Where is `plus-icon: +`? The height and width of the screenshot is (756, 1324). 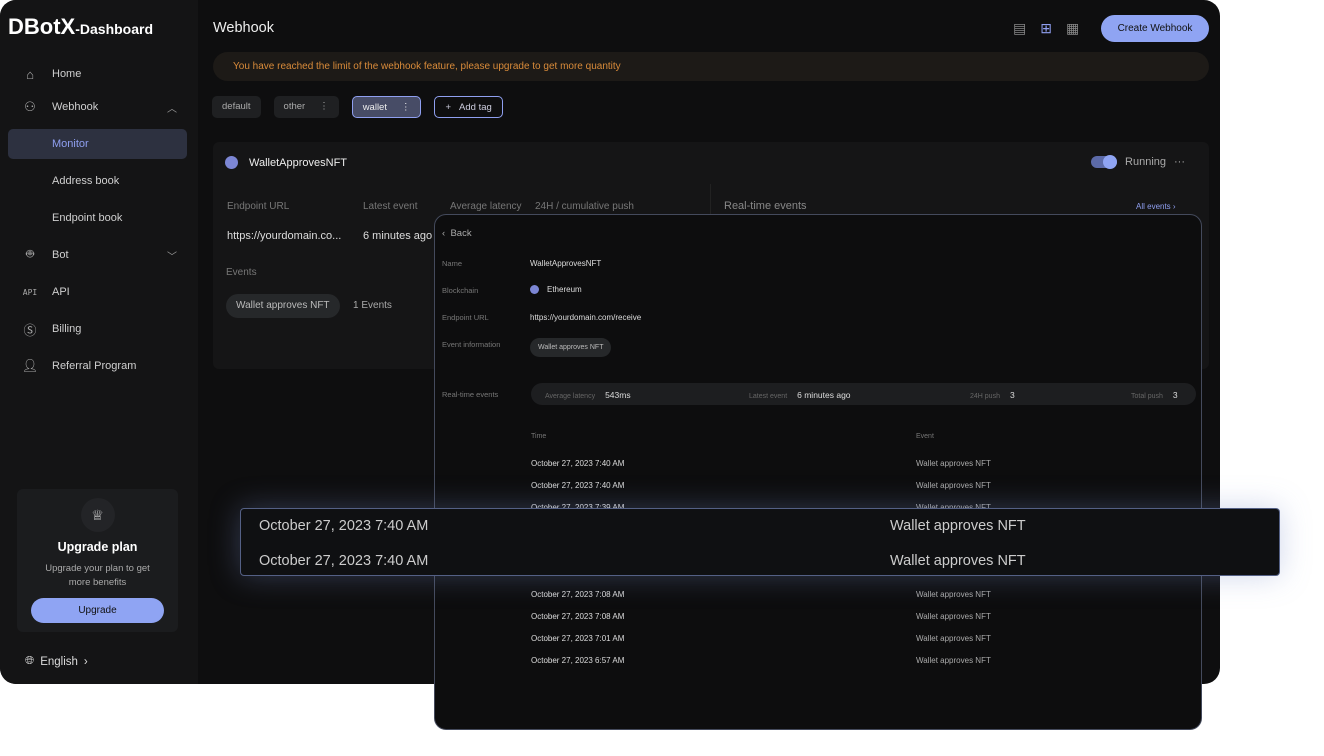
plus-icon: + is located at coordinates (448, 107).